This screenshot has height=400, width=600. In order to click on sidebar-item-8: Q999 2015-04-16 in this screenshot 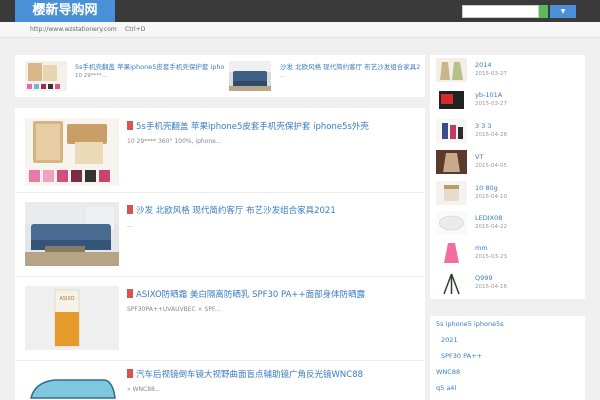, I will do `click(510, 286)`.